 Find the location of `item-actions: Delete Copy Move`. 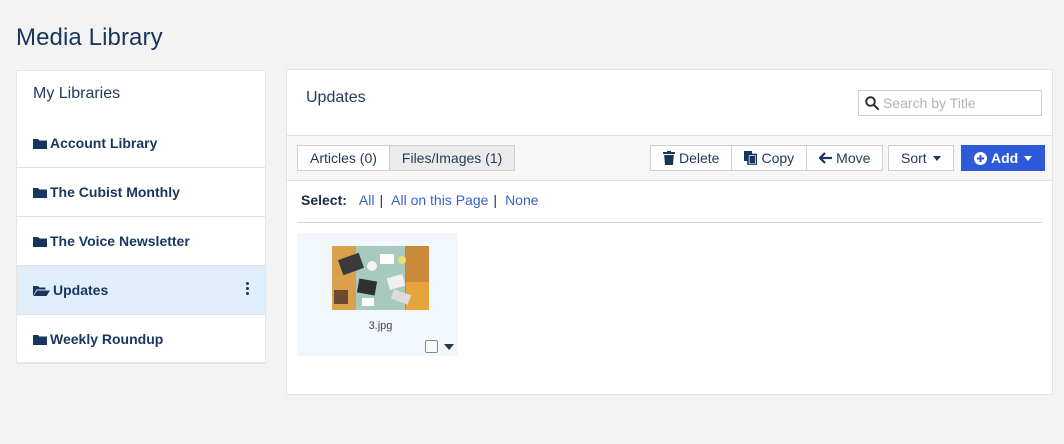

item-actions: Delete Copy Move is located at coordinates (767, 158).